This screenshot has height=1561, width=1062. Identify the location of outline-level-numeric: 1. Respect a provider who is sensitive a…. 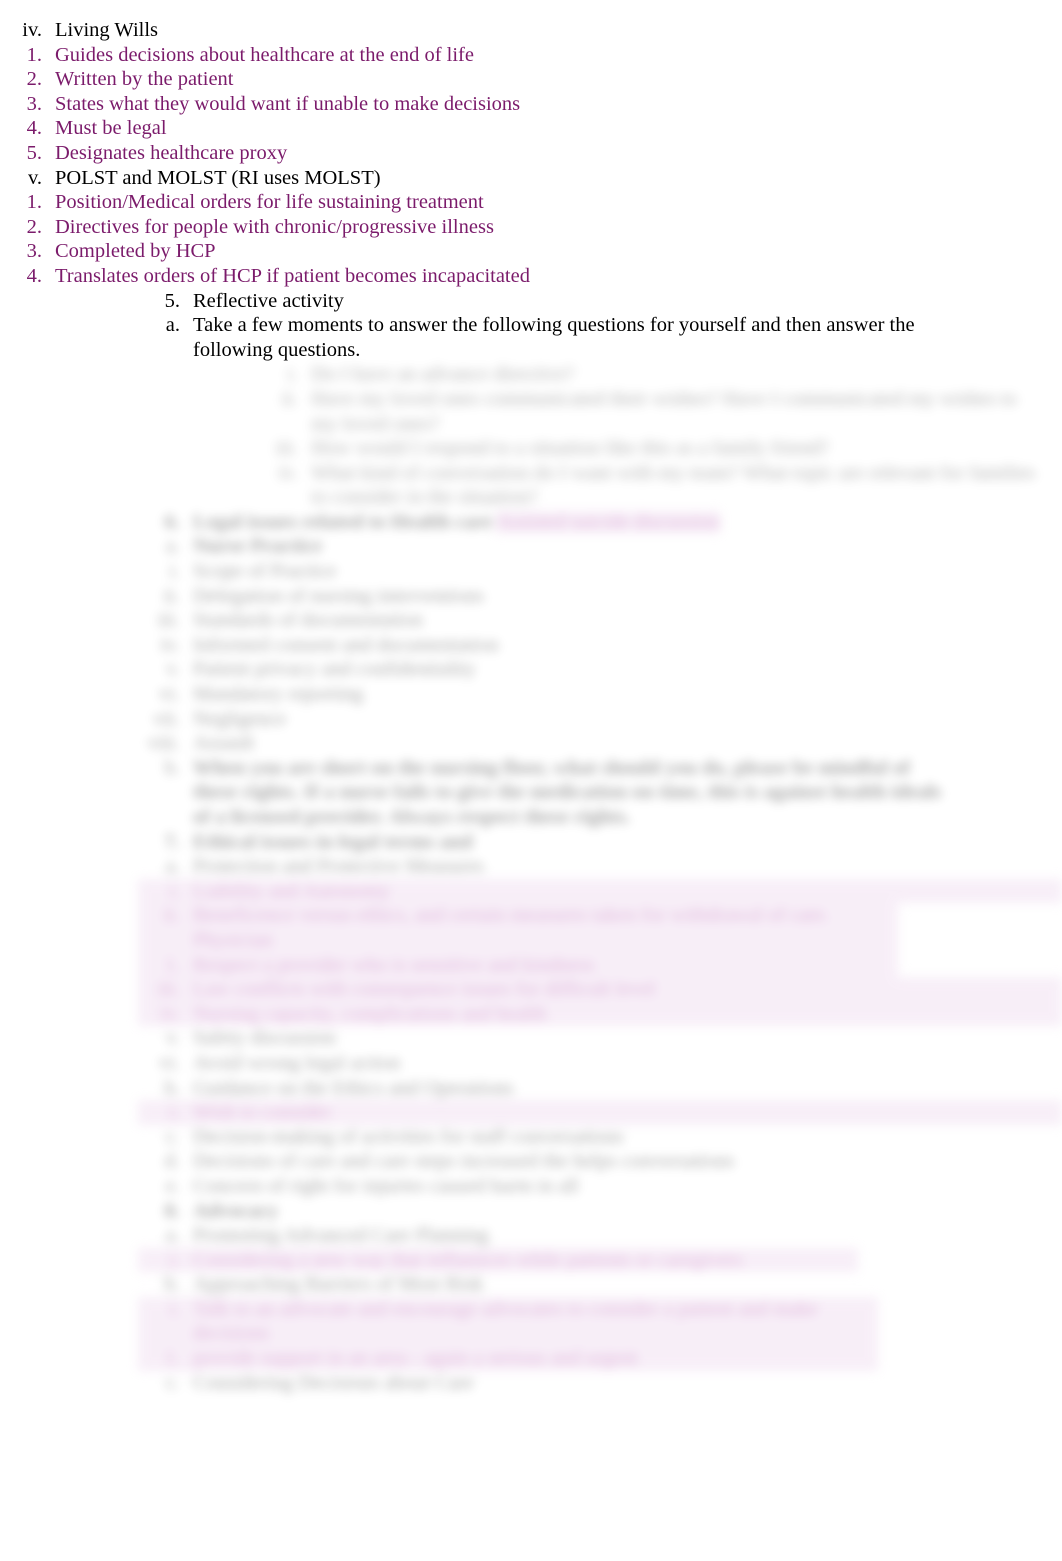
(518, 965).